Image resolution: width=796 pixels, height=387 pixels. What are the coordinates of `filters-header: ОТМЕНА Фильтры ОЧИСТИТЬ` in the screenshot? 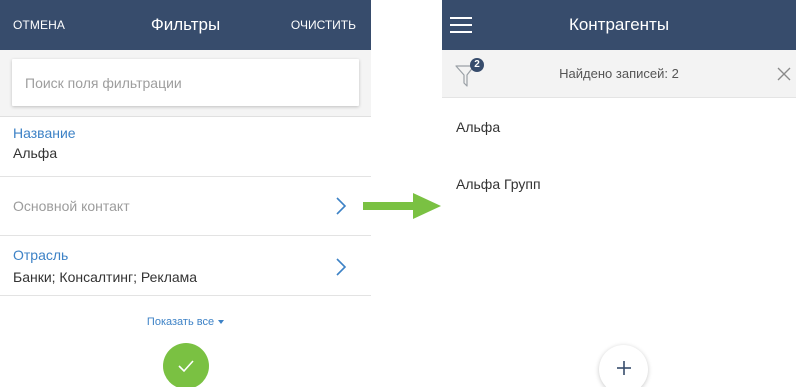 It's located at (185, 25).